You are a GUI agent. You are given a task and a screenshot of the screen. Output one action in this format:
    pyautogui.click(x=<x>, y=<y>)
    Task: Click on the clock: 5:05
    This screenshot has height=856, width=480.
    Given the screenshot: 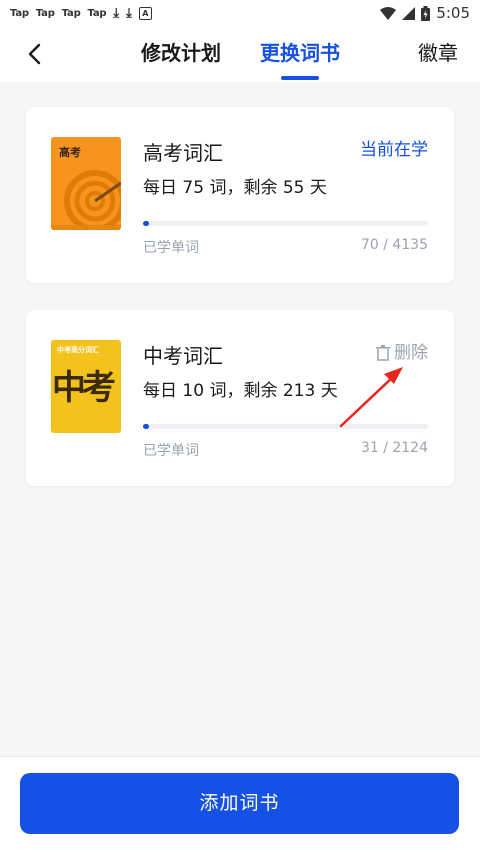 What is the action you would take?
    pyautogui.click(x=453, y=13)
    